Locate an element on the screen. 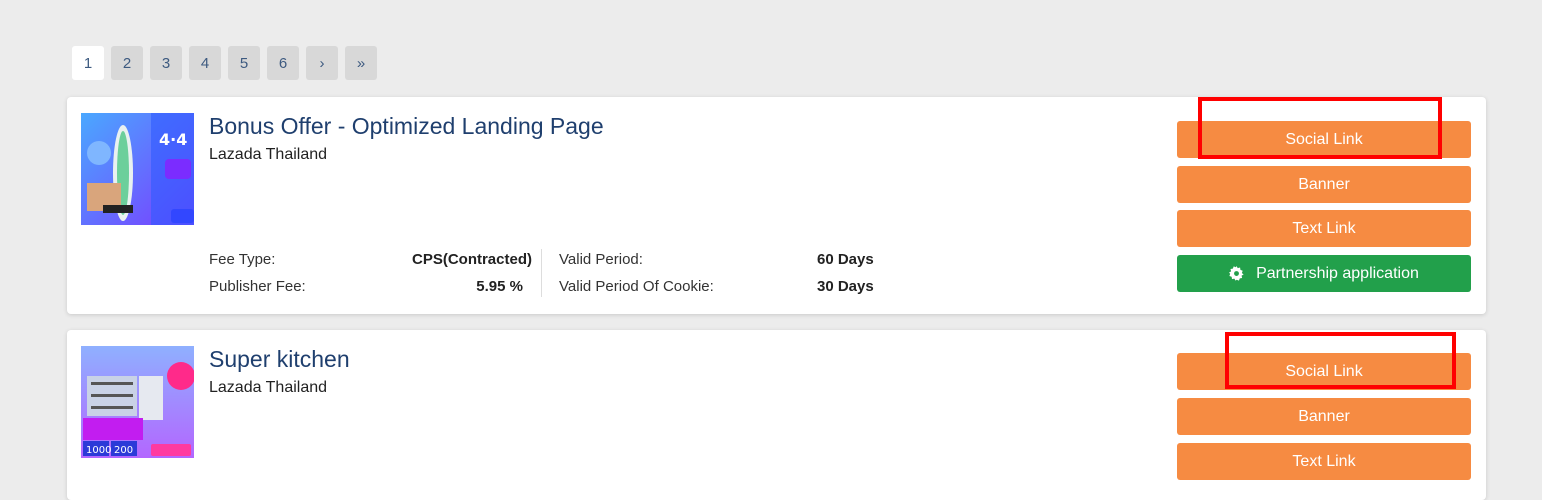 This screenshot has width=1542, height=500. next-page-button: › is located at coordinates (322, 63).